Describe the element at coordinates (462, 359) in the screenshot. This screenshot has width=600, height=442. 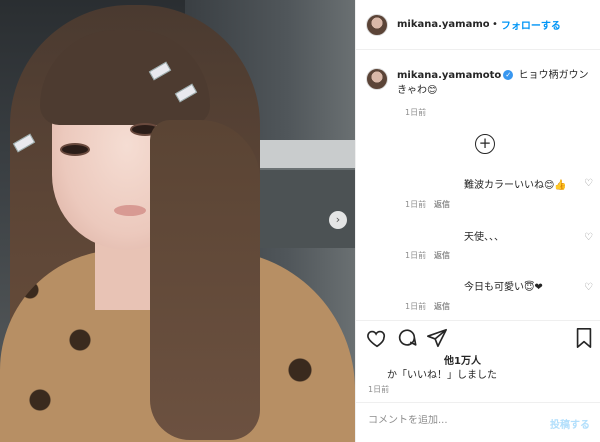
I see `likes-count: 他1万人` at that location.